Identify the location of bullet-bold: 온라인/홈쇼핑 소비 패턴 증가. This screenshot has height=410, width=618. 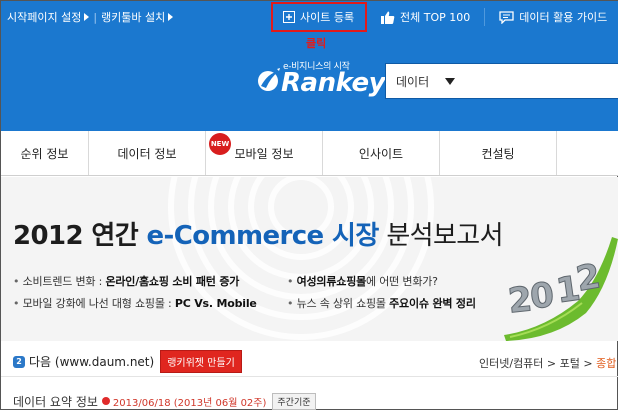
(172, 281).